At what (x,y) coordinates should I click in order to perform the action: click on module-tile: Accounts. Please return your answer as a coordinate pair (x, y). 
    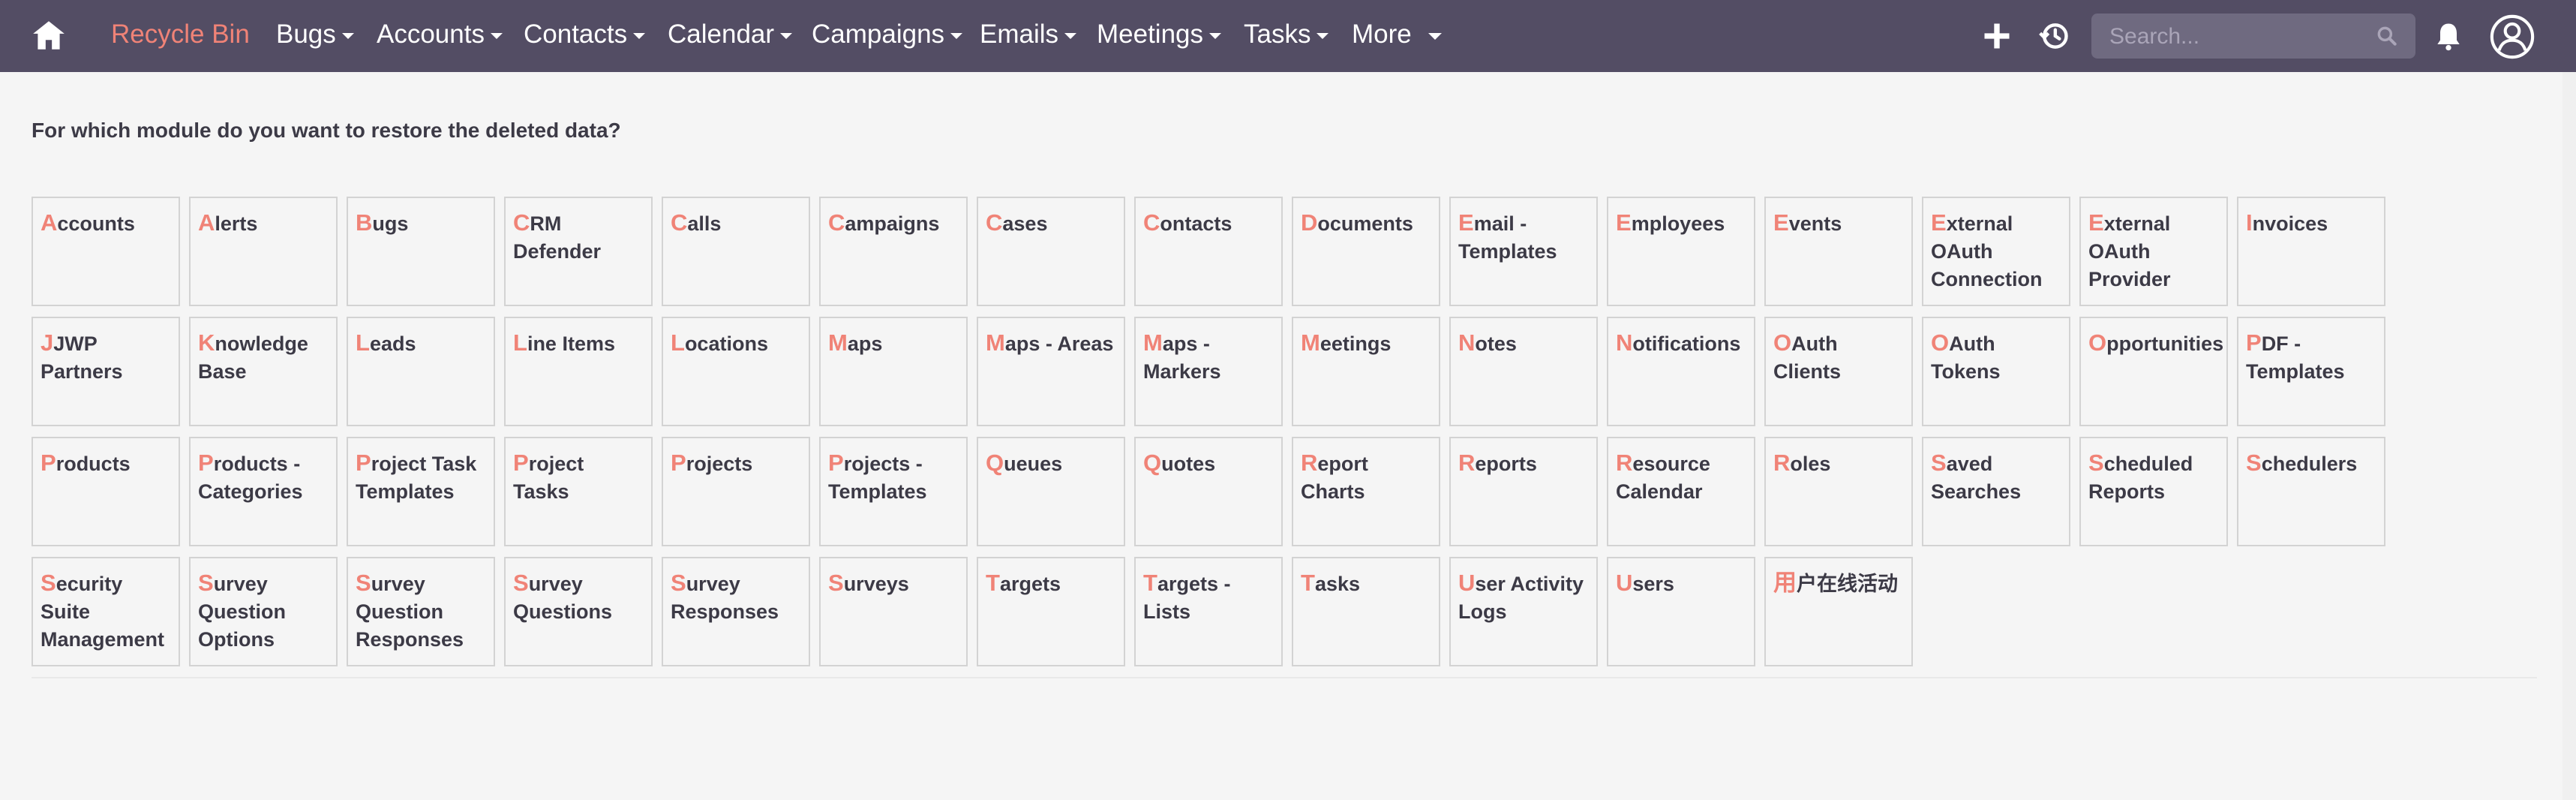
    Looking at the image, I should click on (106, 251).